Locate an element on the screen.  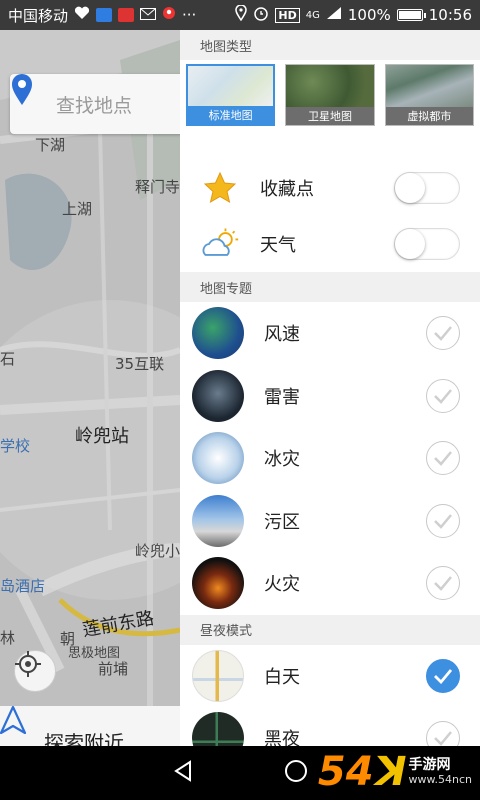
mode-row-night: 黑夜 is located at coordinates (330, 726).